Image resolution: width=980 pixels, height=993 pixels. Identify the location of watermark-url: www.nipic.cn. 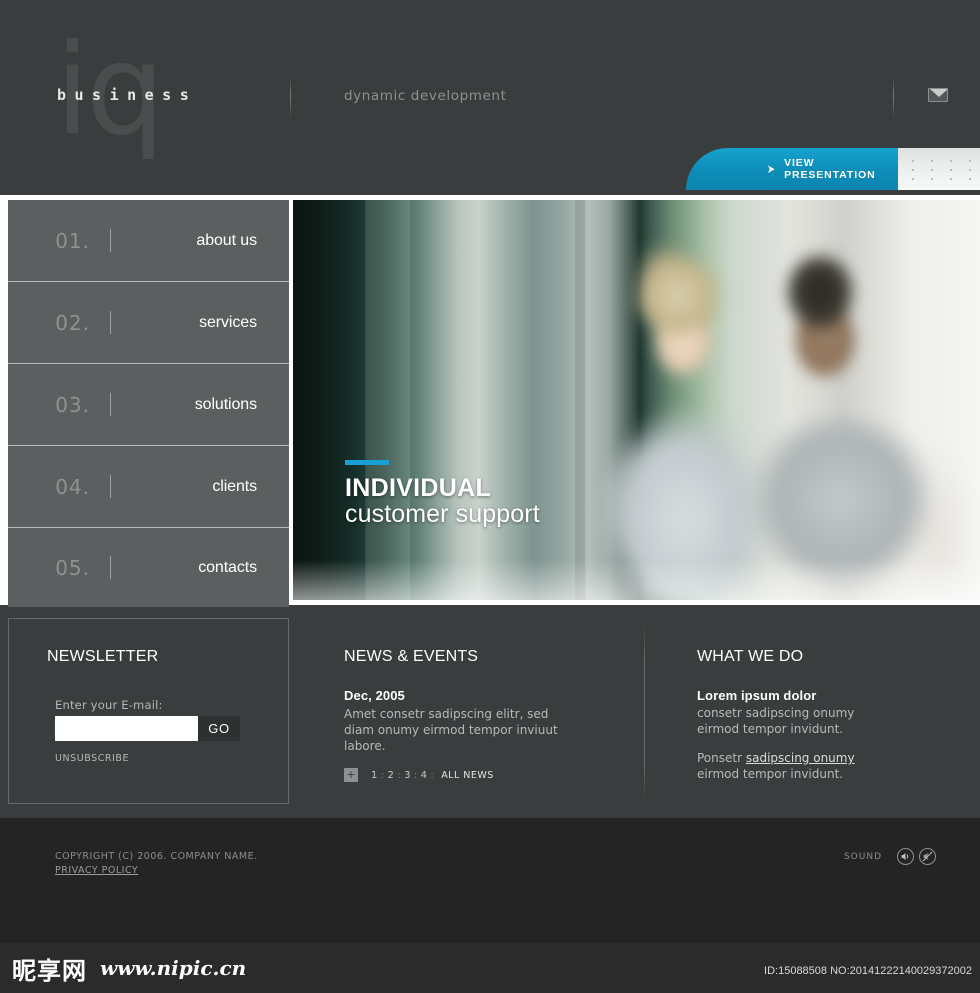
(173, 968).